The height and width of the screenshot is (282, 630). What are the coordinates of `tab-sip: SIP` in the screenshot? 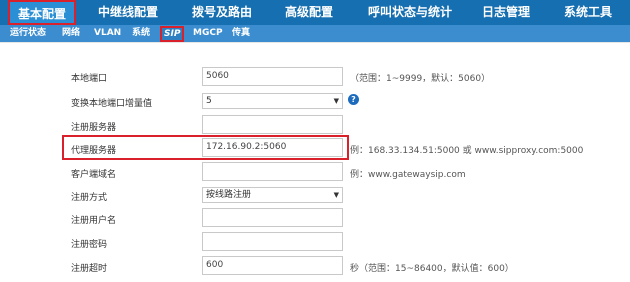 It's located at (172, 34).